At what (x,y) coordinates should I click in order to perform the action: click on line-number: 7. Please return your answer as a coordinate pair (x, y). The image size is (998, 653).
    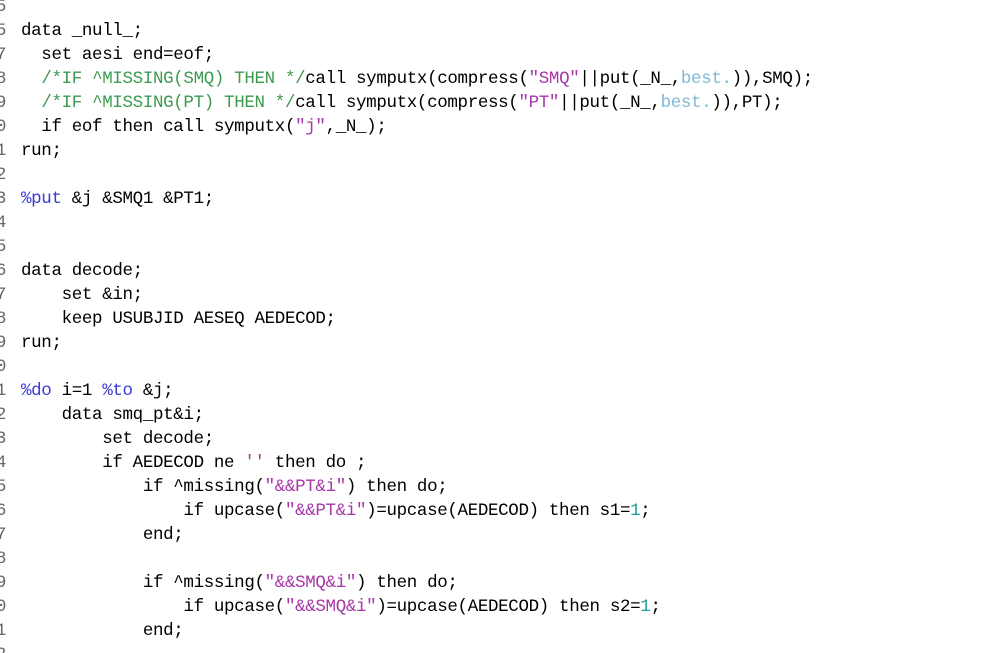
    Looking at the image, I should click on (3, 295).